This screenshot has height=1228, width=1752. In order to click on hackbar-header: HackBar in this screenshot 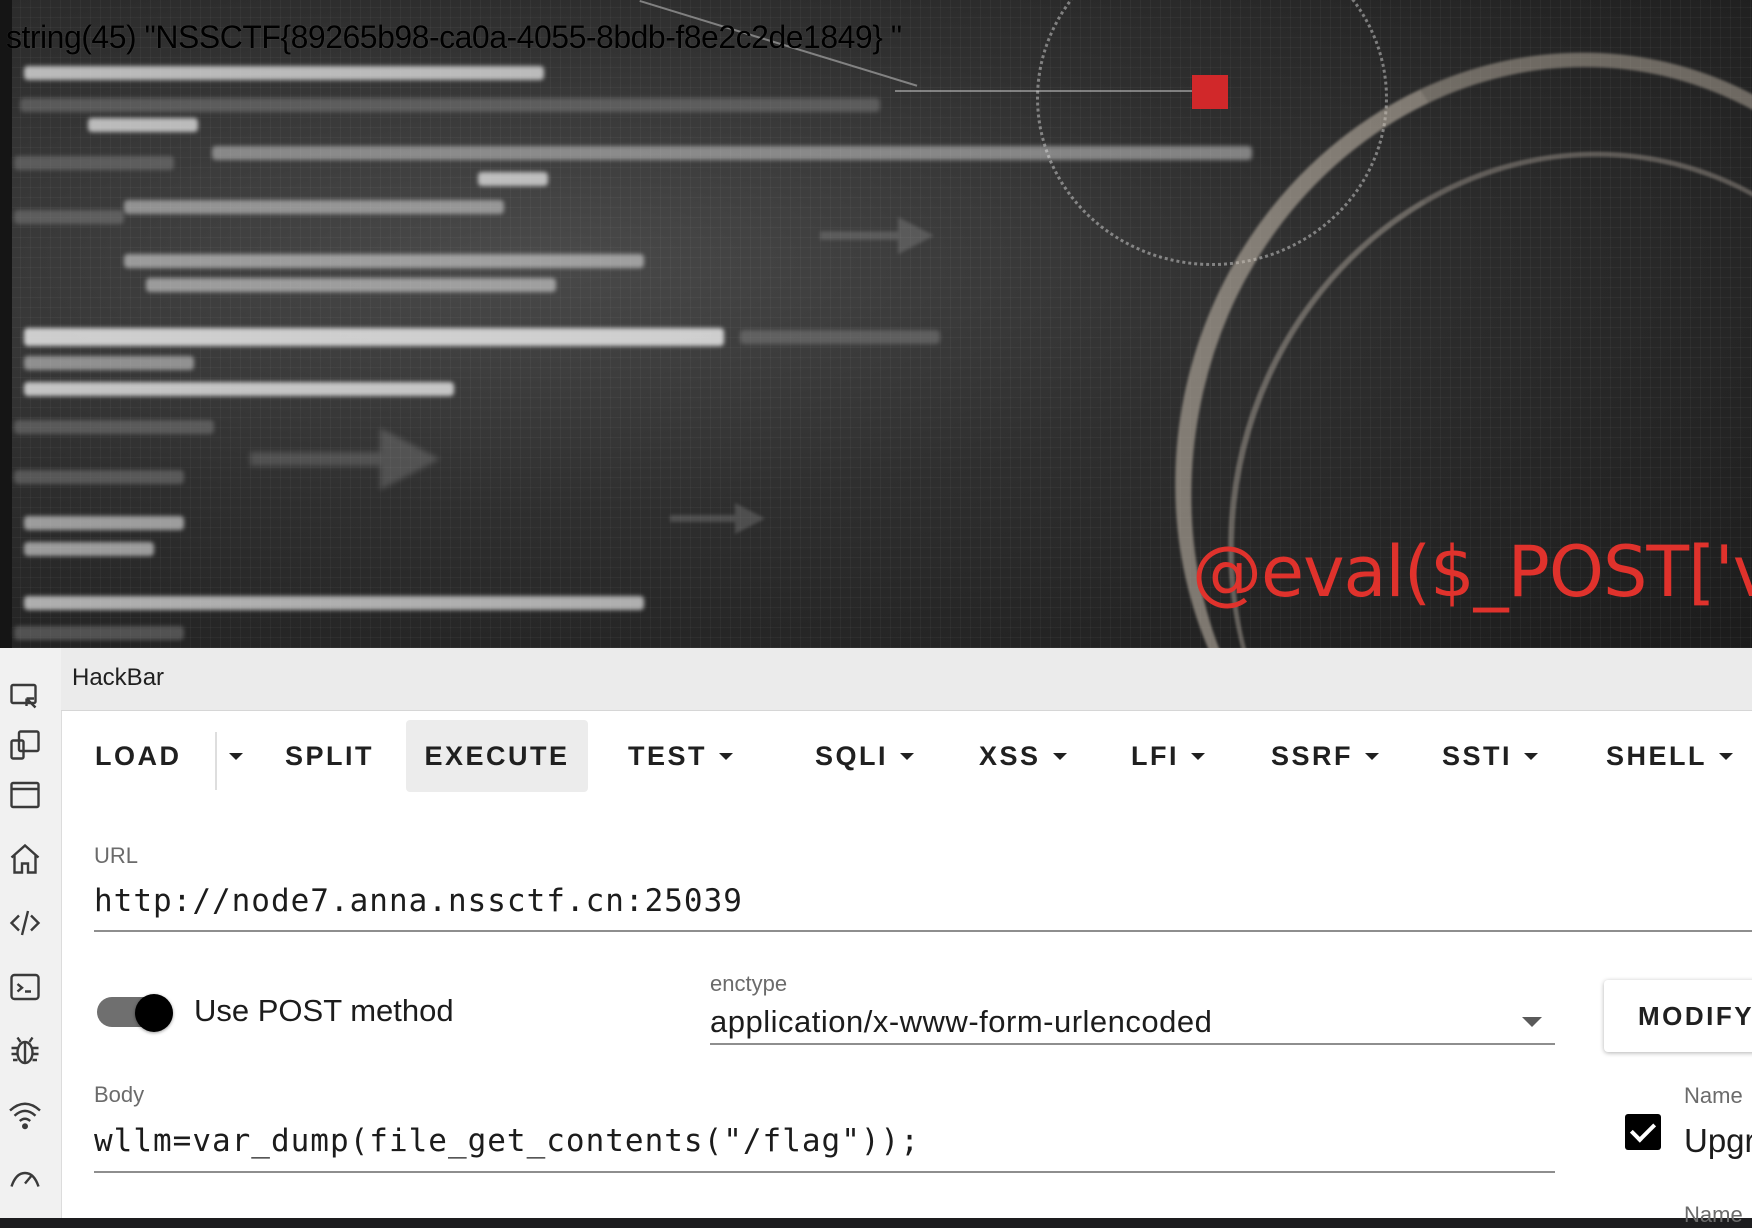, I will do `click(906, 679)`.